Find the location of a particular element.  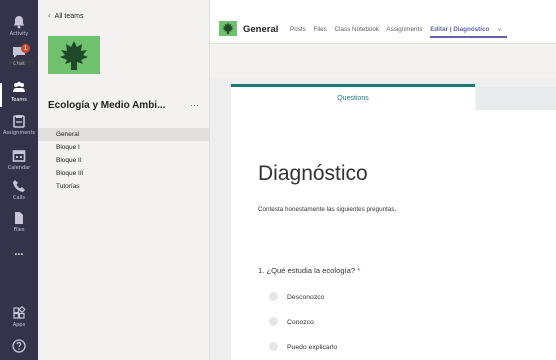

rail-activity: Activity is located at coordinates (19, 29).